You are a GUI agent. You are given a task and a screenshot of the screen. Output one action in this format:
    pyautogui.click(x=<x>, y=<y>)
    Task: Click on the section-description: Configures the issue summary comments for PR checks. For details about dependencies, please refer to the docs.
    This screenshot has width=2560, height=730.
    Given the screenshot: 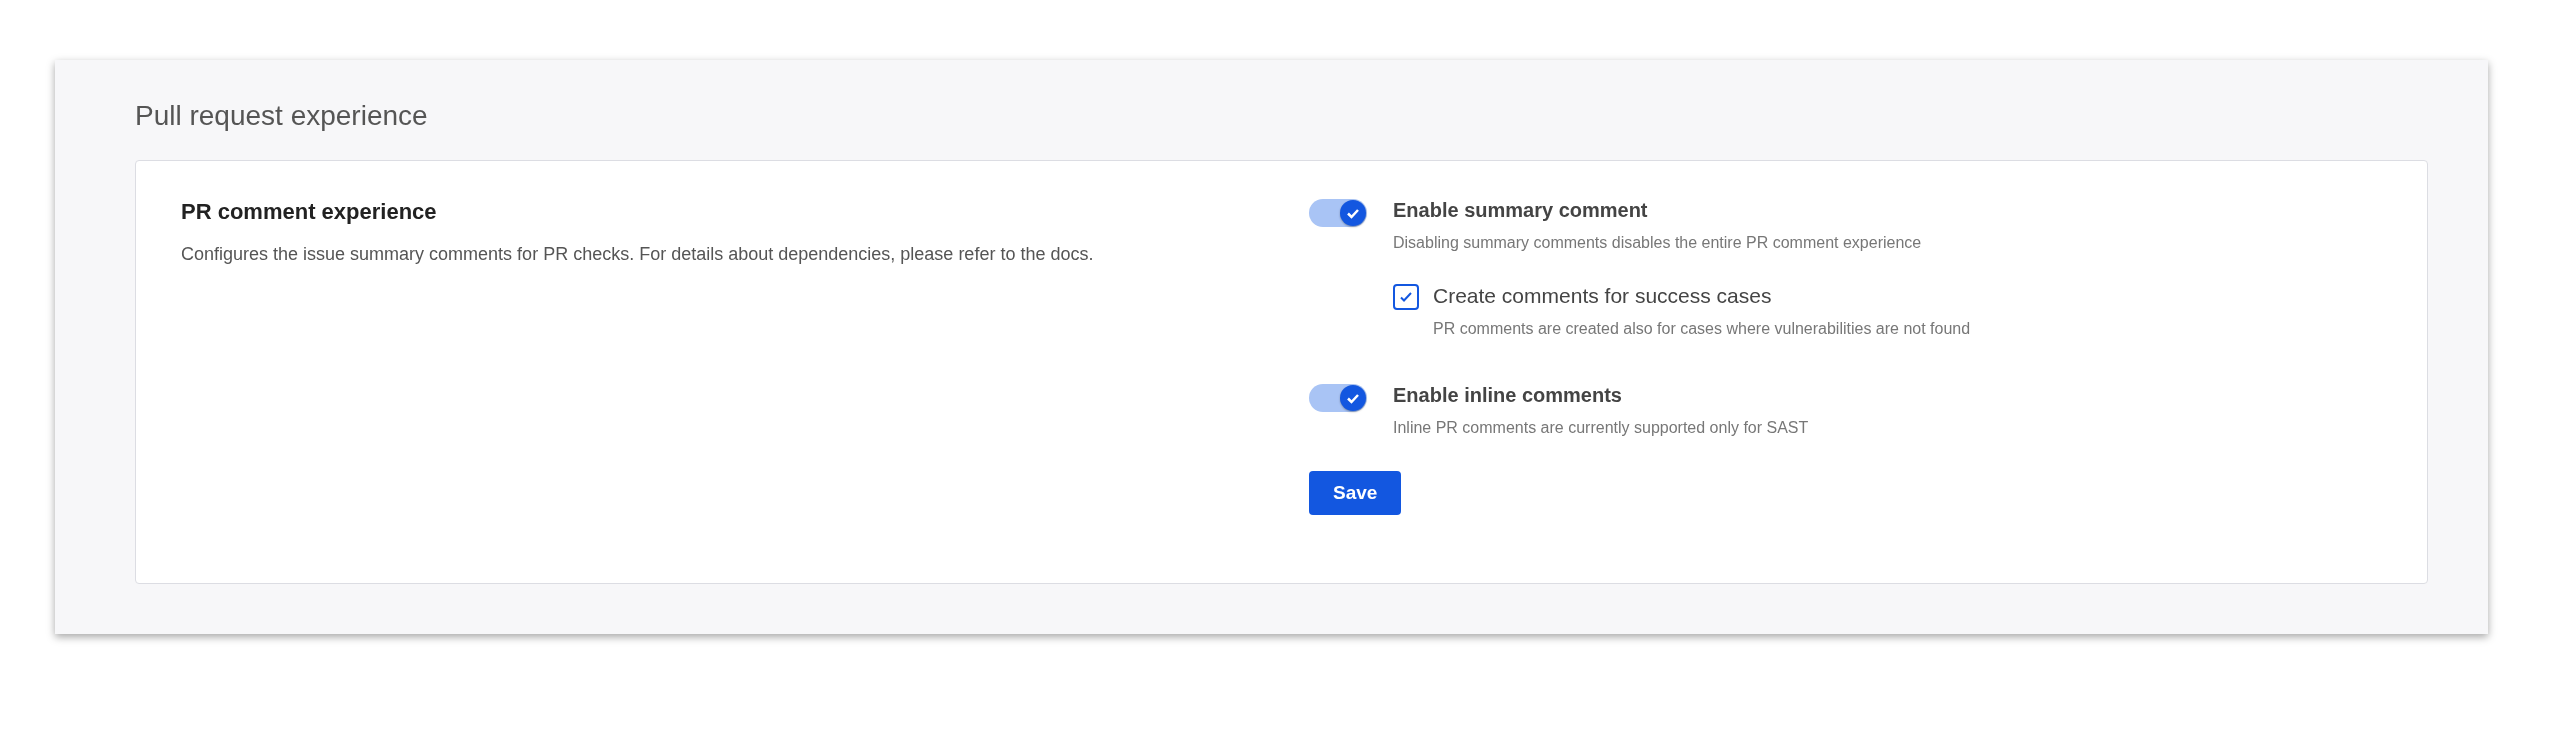 What is the action you would take?
    pyautogui.click(x=638, y=254)
    